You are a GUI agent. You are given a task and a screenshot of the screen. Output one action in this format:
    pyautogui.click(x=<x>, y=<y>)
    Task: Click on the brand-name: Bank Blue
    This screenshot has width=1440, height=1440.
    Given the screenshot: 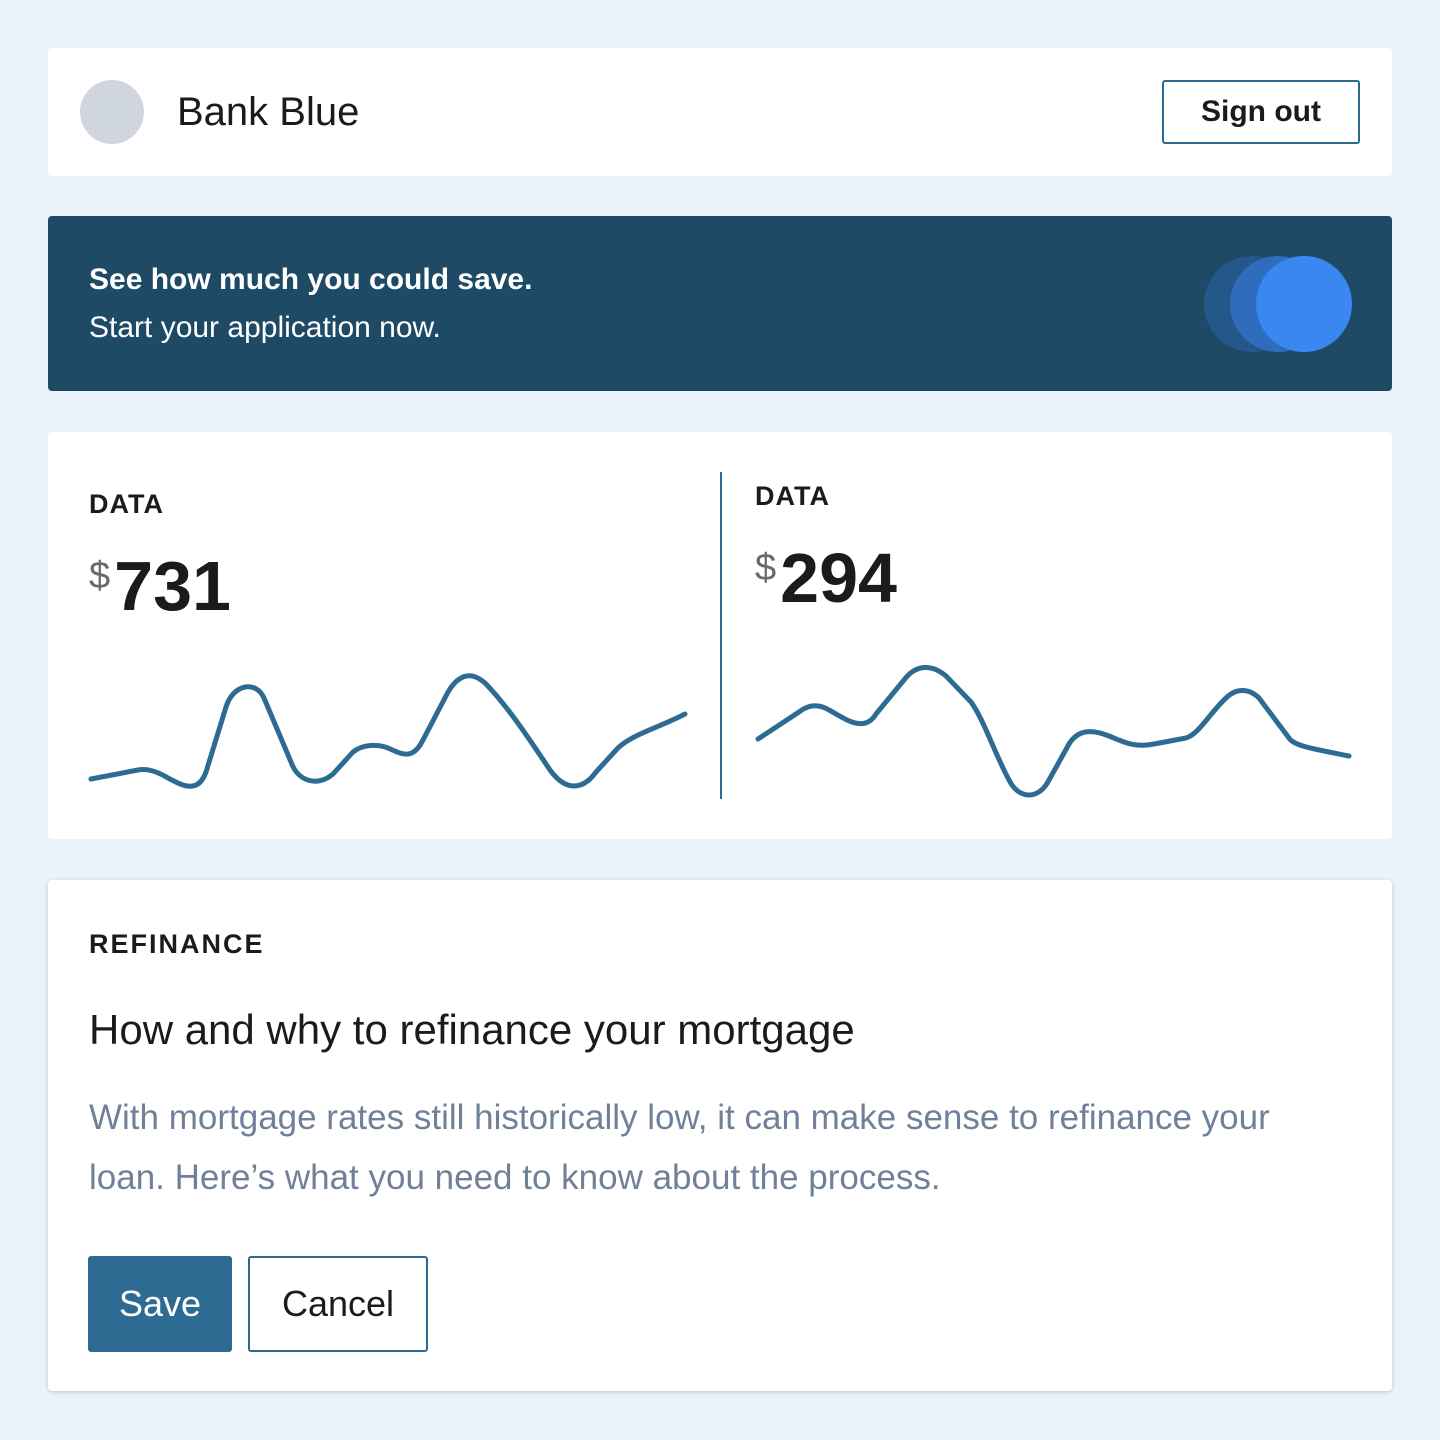 What is the action you would take?
    pyautogui.click(x=268, y=112)
    